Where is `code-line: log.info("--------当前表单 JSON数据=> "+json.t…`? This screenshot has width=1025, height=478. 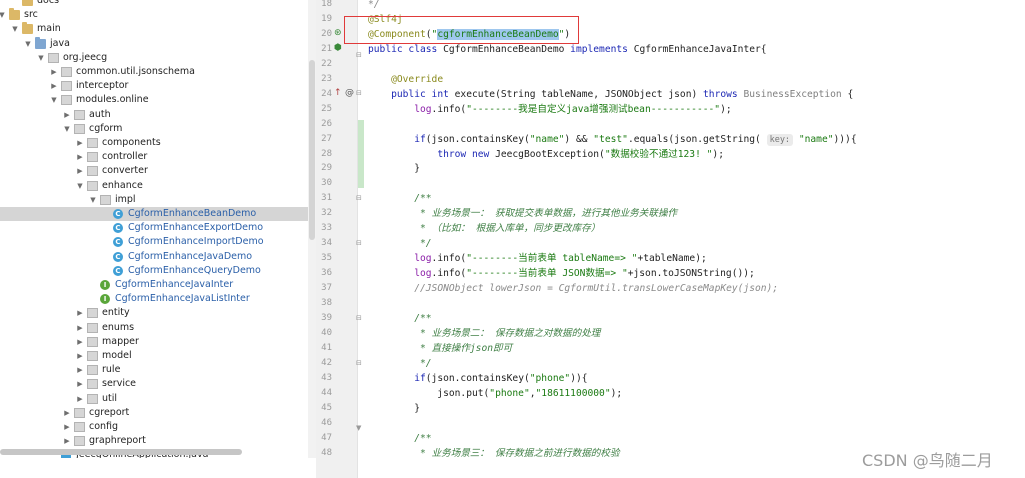 code-line: log.info("--------当前表单 JSON数据=> "+json.t… is located at coordinates (561, 273).